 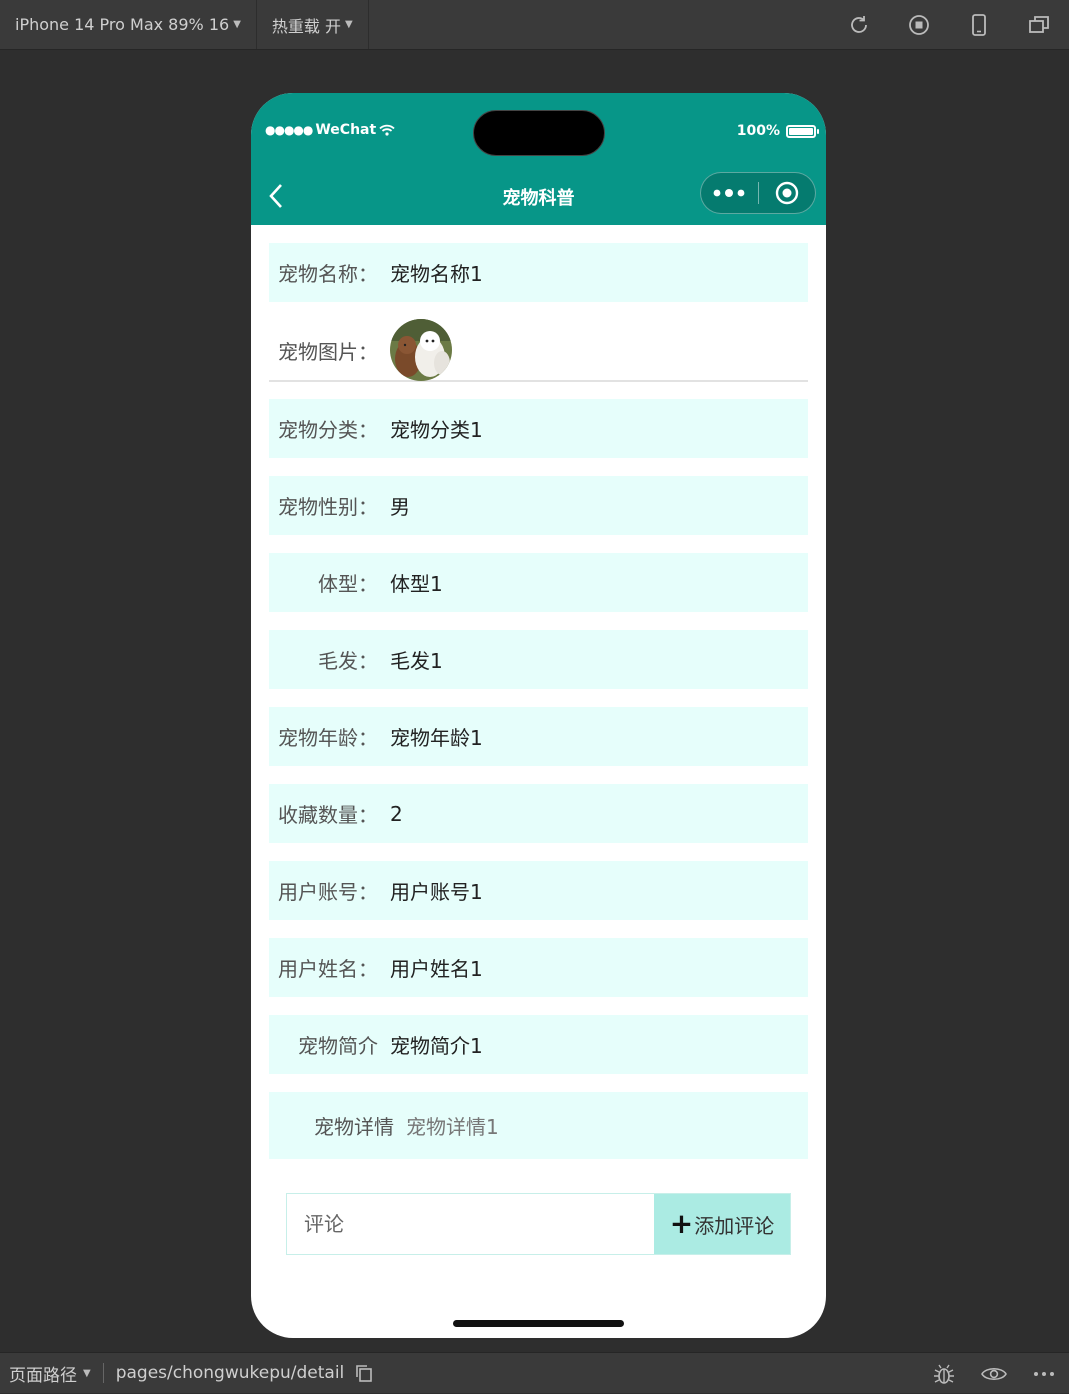 I want to click on ide-toolbar: iPhone 14 Pro Max 89% 16 ▼ 热重载 开 ▼, so click(x=534, y=25).